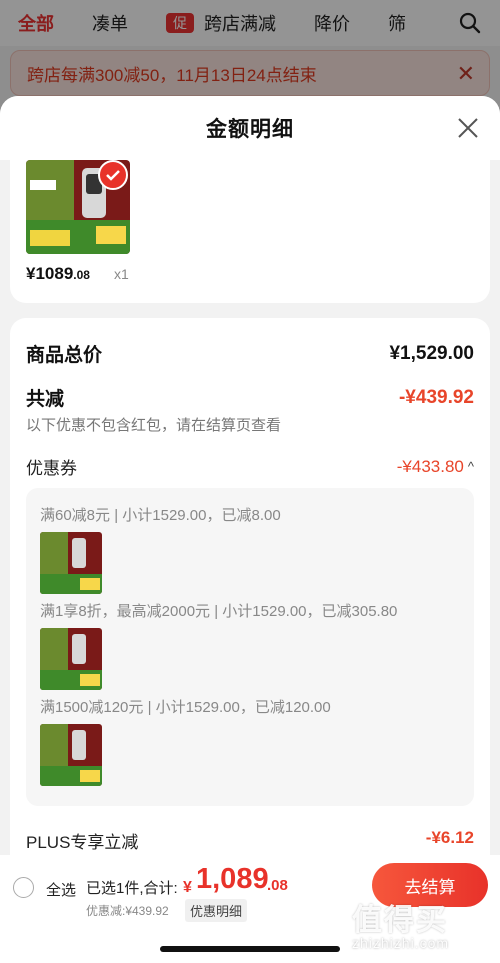 The width and height of the screenshot is (500, 963). I want to click on product-price: ¥1089 .08 x1, so click(77, 274).